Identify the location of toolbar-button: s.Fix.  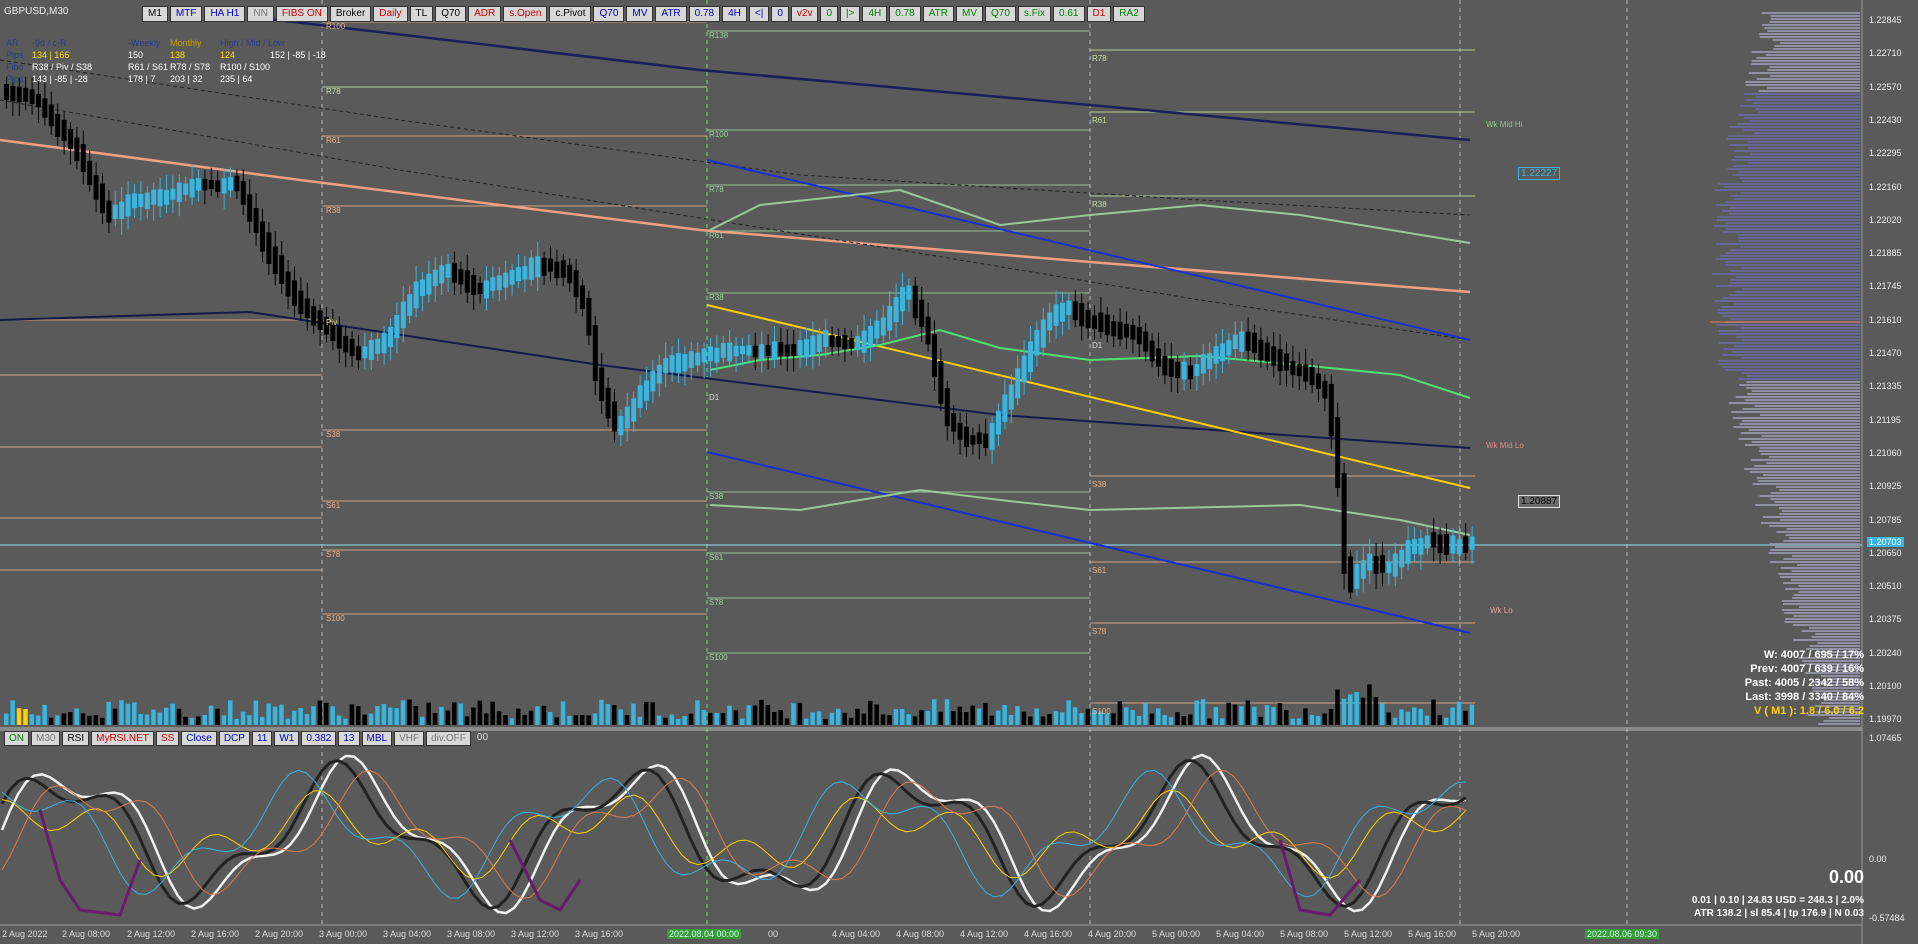
(1034, 14).